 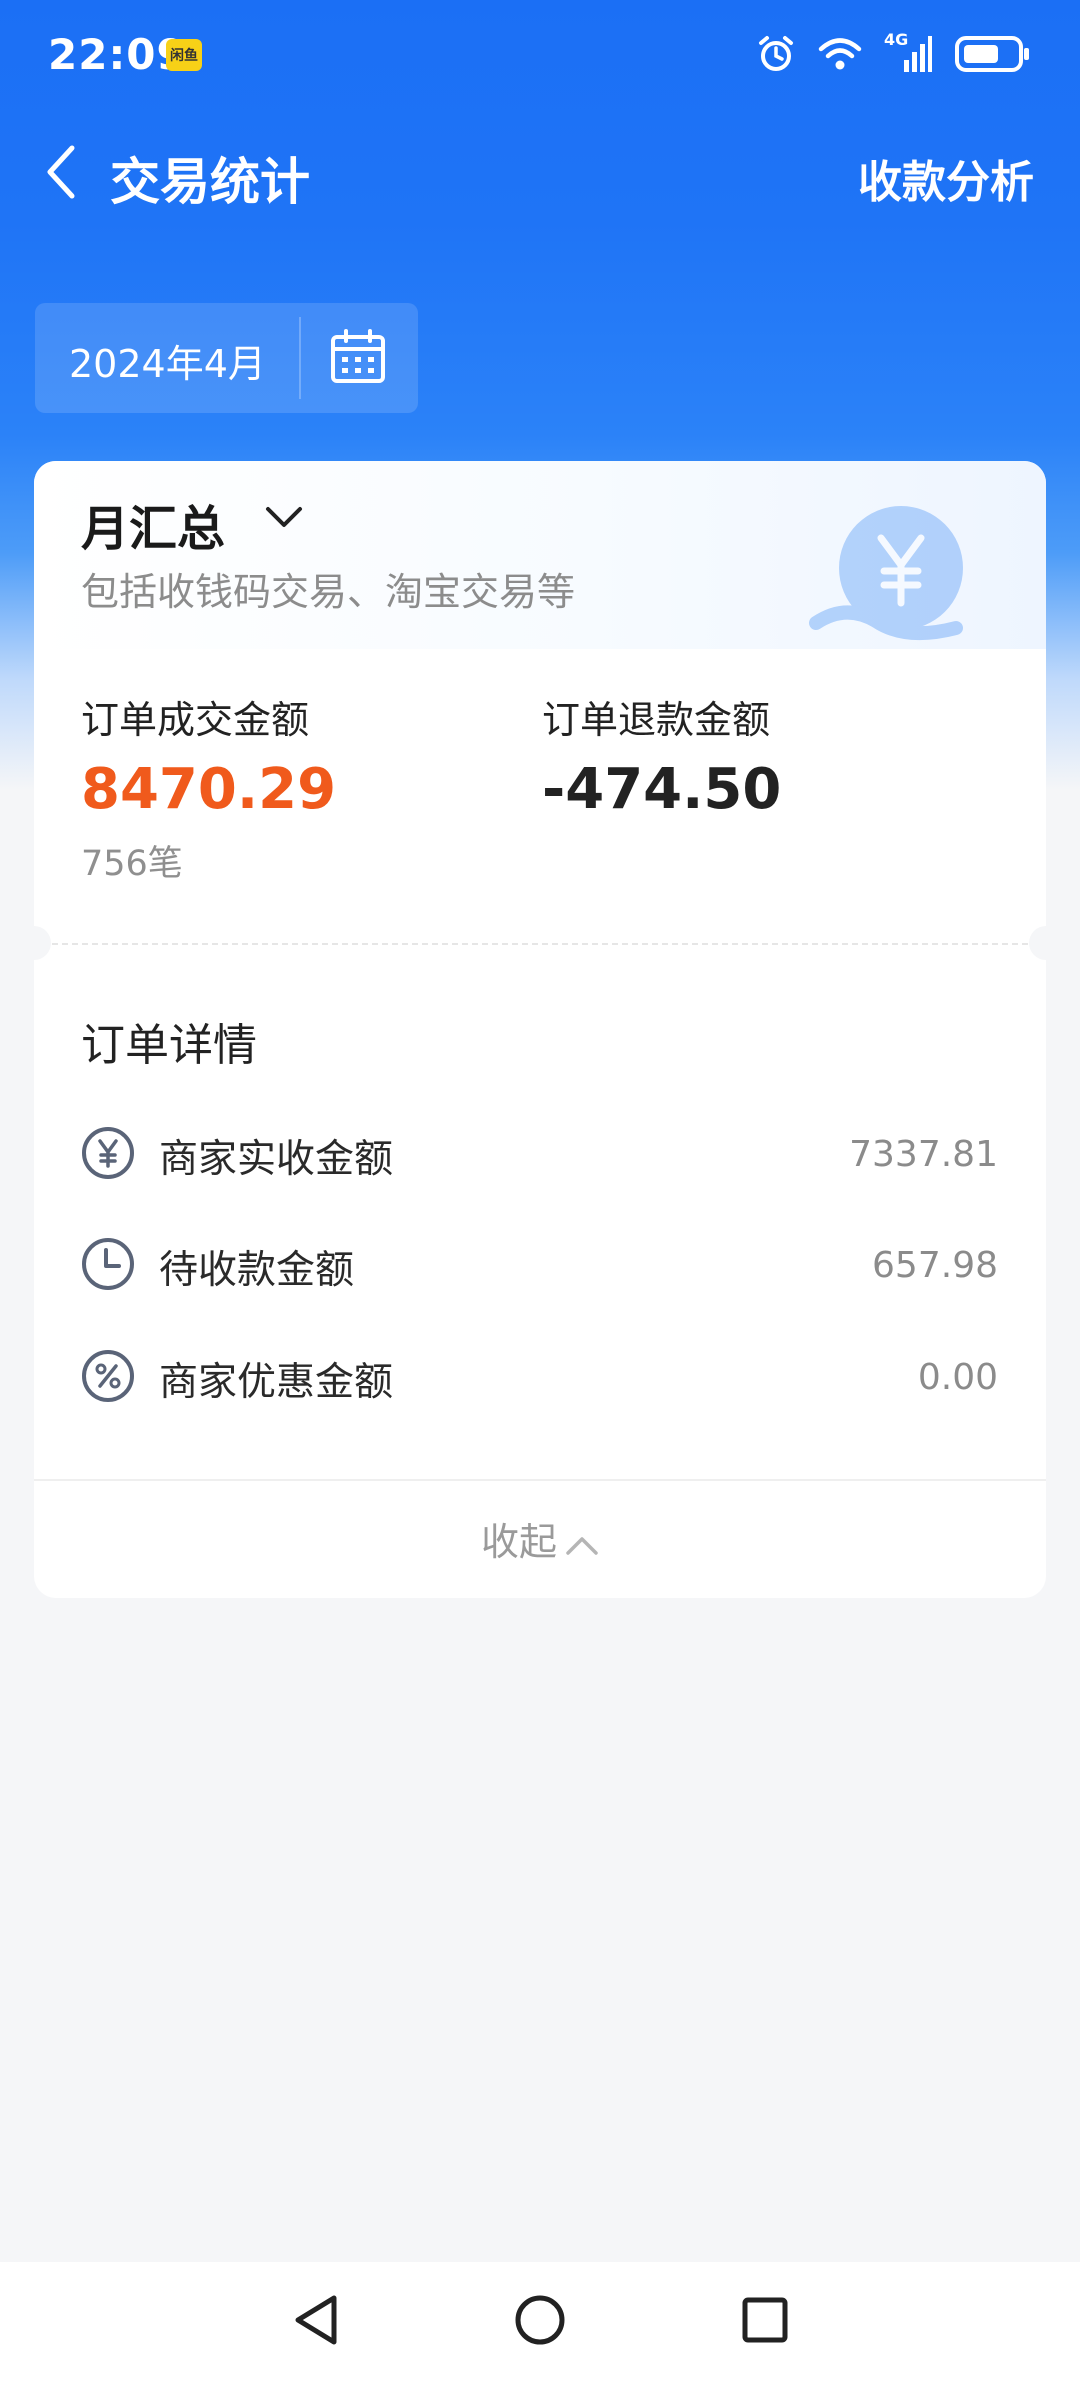 What do you see at coordinates (42, 943) in the screenshot?
I see `ticket-notch-left` at bounding box center [42, 943].